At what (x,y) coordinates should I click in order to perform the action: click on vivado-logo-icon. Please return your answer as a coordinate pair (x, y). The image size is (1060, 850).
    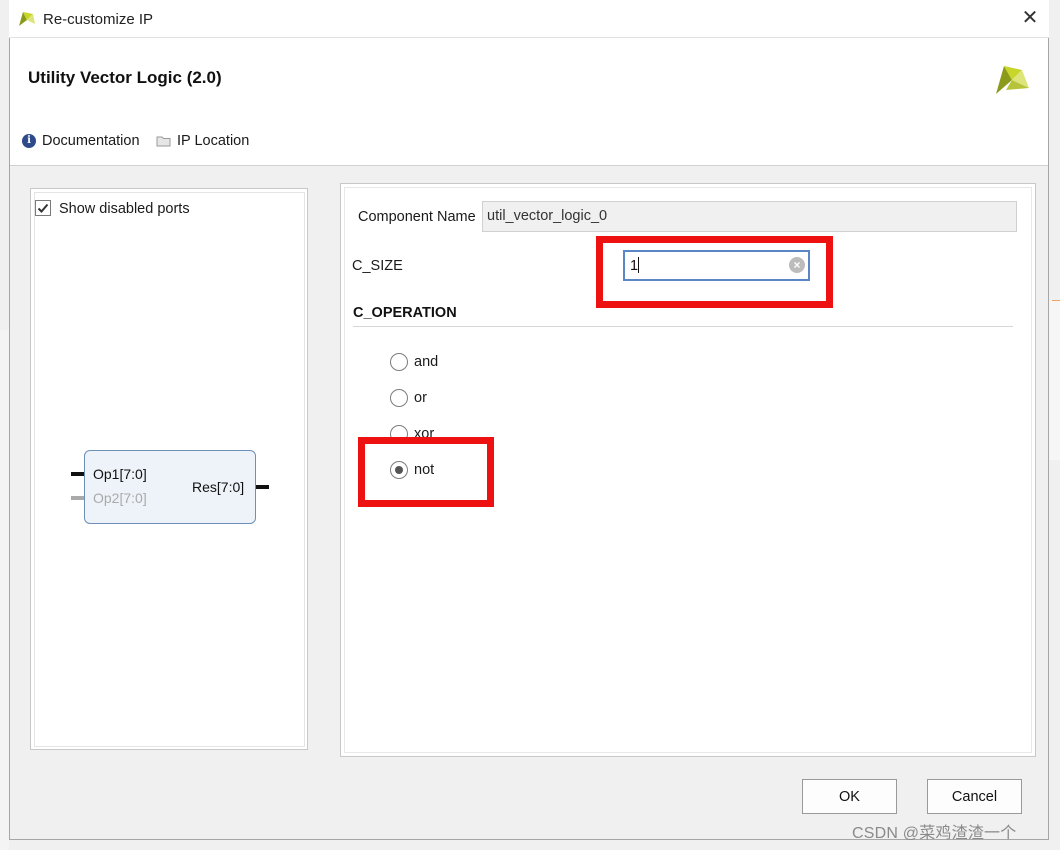
    Looking at the image, I should click on (27, 19).